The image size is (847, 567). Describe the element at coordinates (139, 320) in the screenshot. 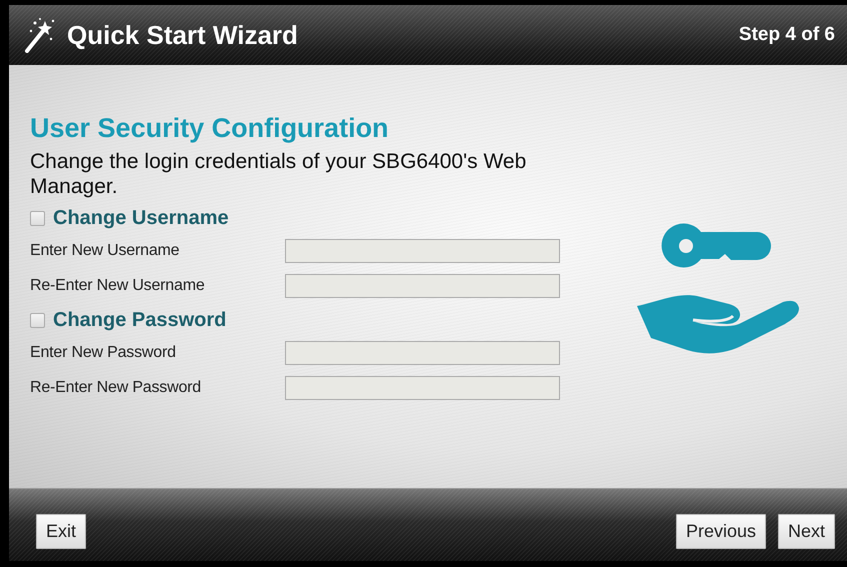

I see `checkbox-label: Change Password` at that location.